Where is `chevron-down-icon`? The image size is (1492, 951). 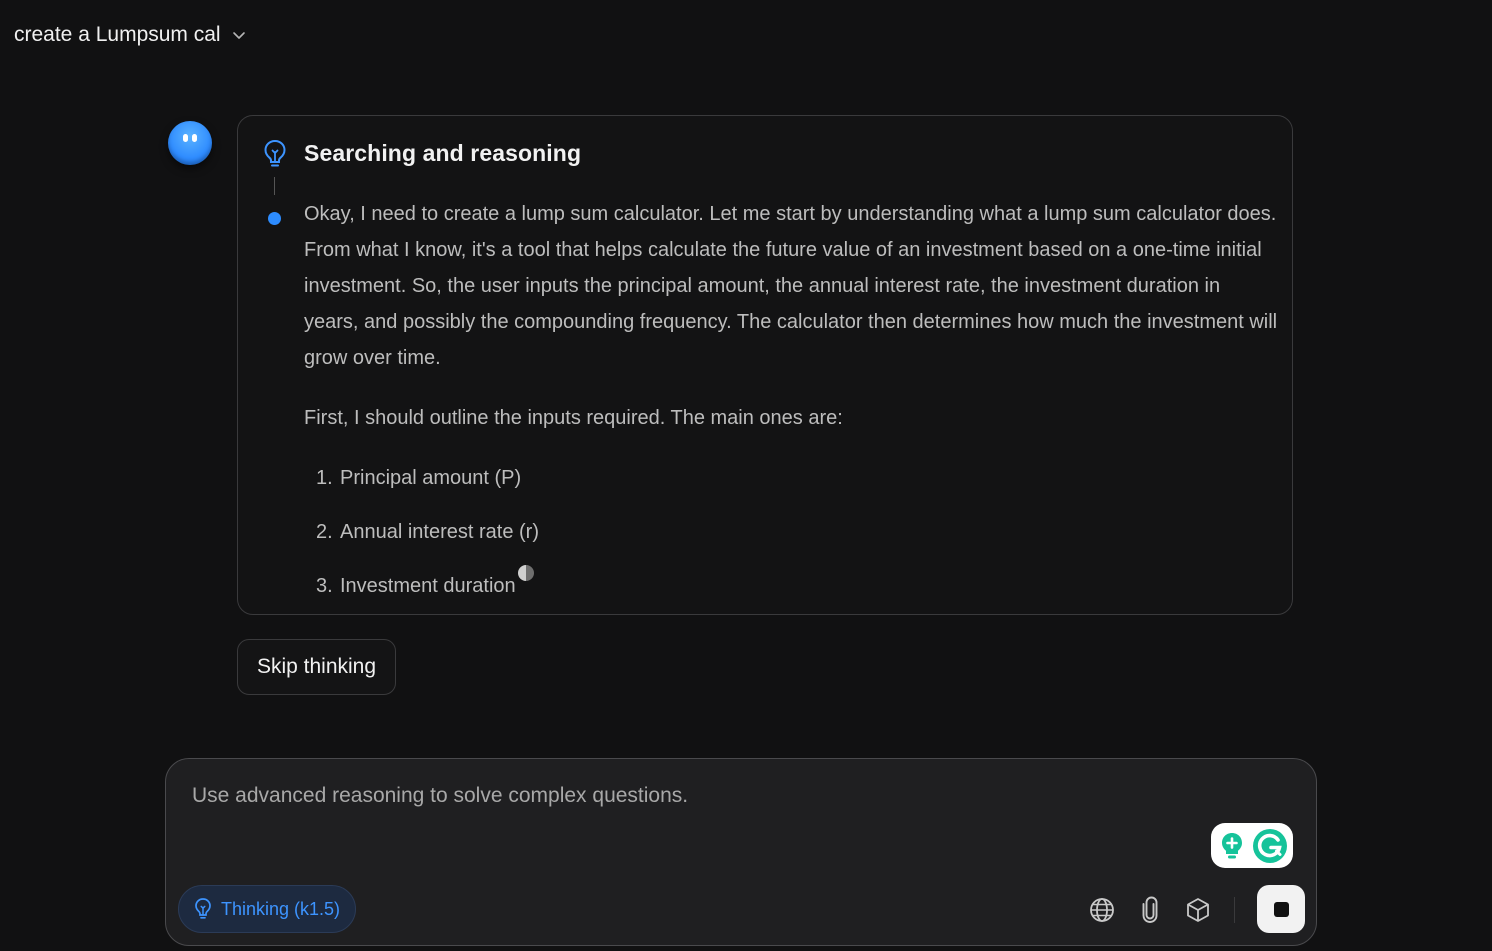
chevron-down-icon is located at coordinates (239, 35).